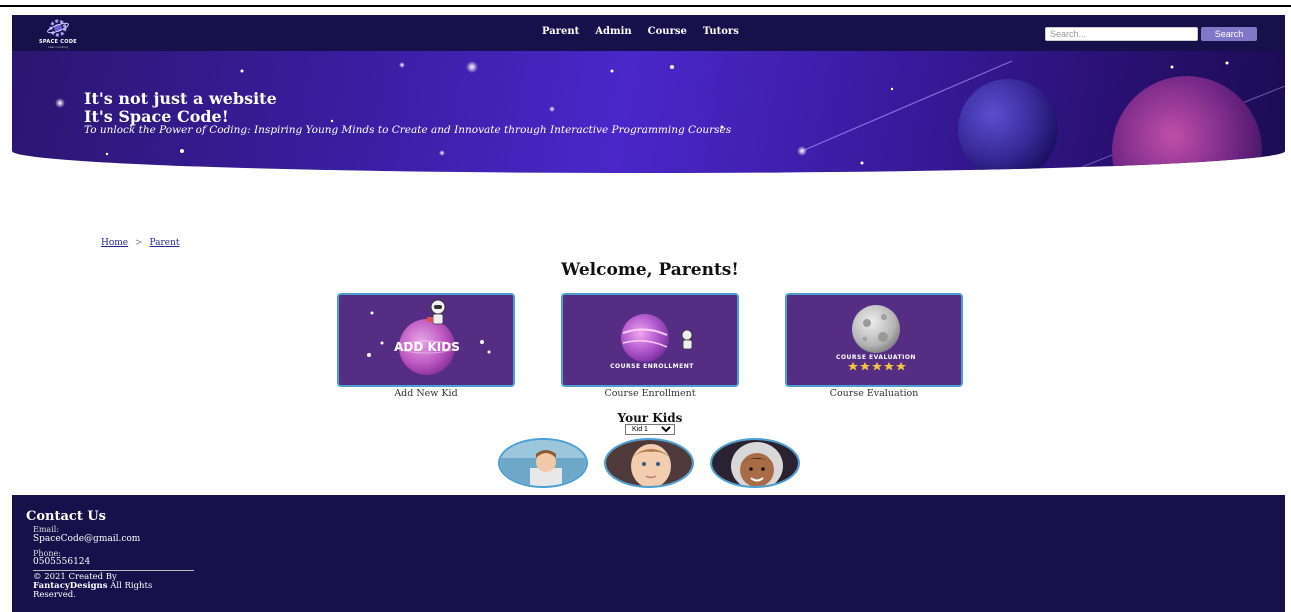 This screenshot has height=612, width=1291. Describe the element at coordinates (429, 337) in the screenshot. I see `add-kids-illustration: ADD KIDS` at that location.